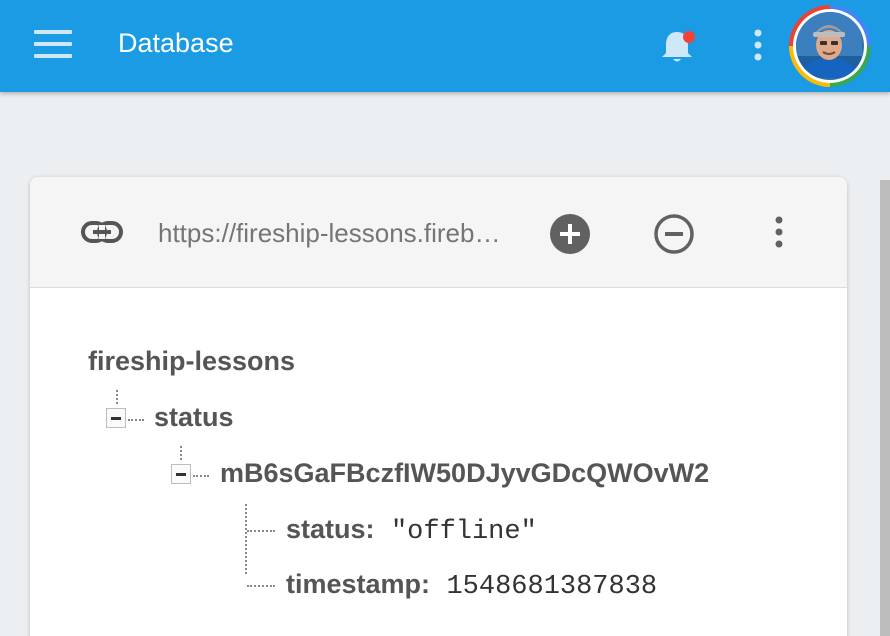 This screenshot has width=890, height=636. Describe the element at coordinates (102, 232) in the screenshot. I see `link-icon` at that location.